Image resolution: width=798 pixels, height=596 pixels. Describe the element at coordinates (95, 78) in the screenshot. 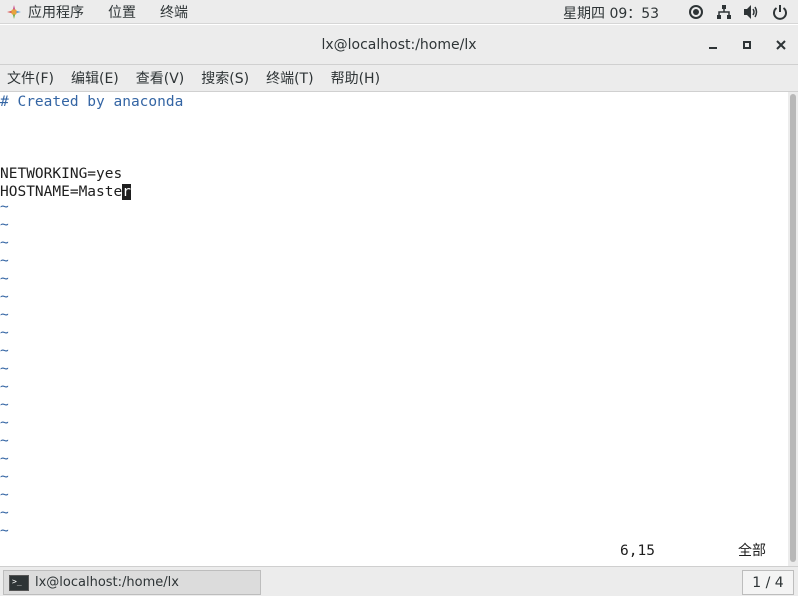

I see `menu-edit: 编辑(E)` at that location.